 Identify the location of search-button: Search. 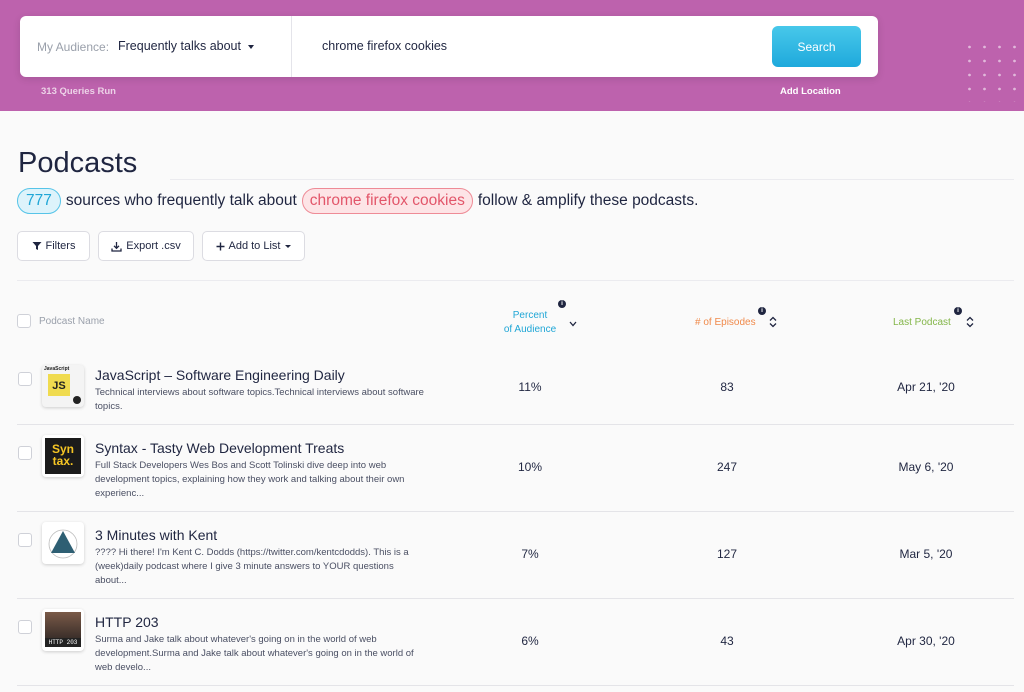
(816, 46).